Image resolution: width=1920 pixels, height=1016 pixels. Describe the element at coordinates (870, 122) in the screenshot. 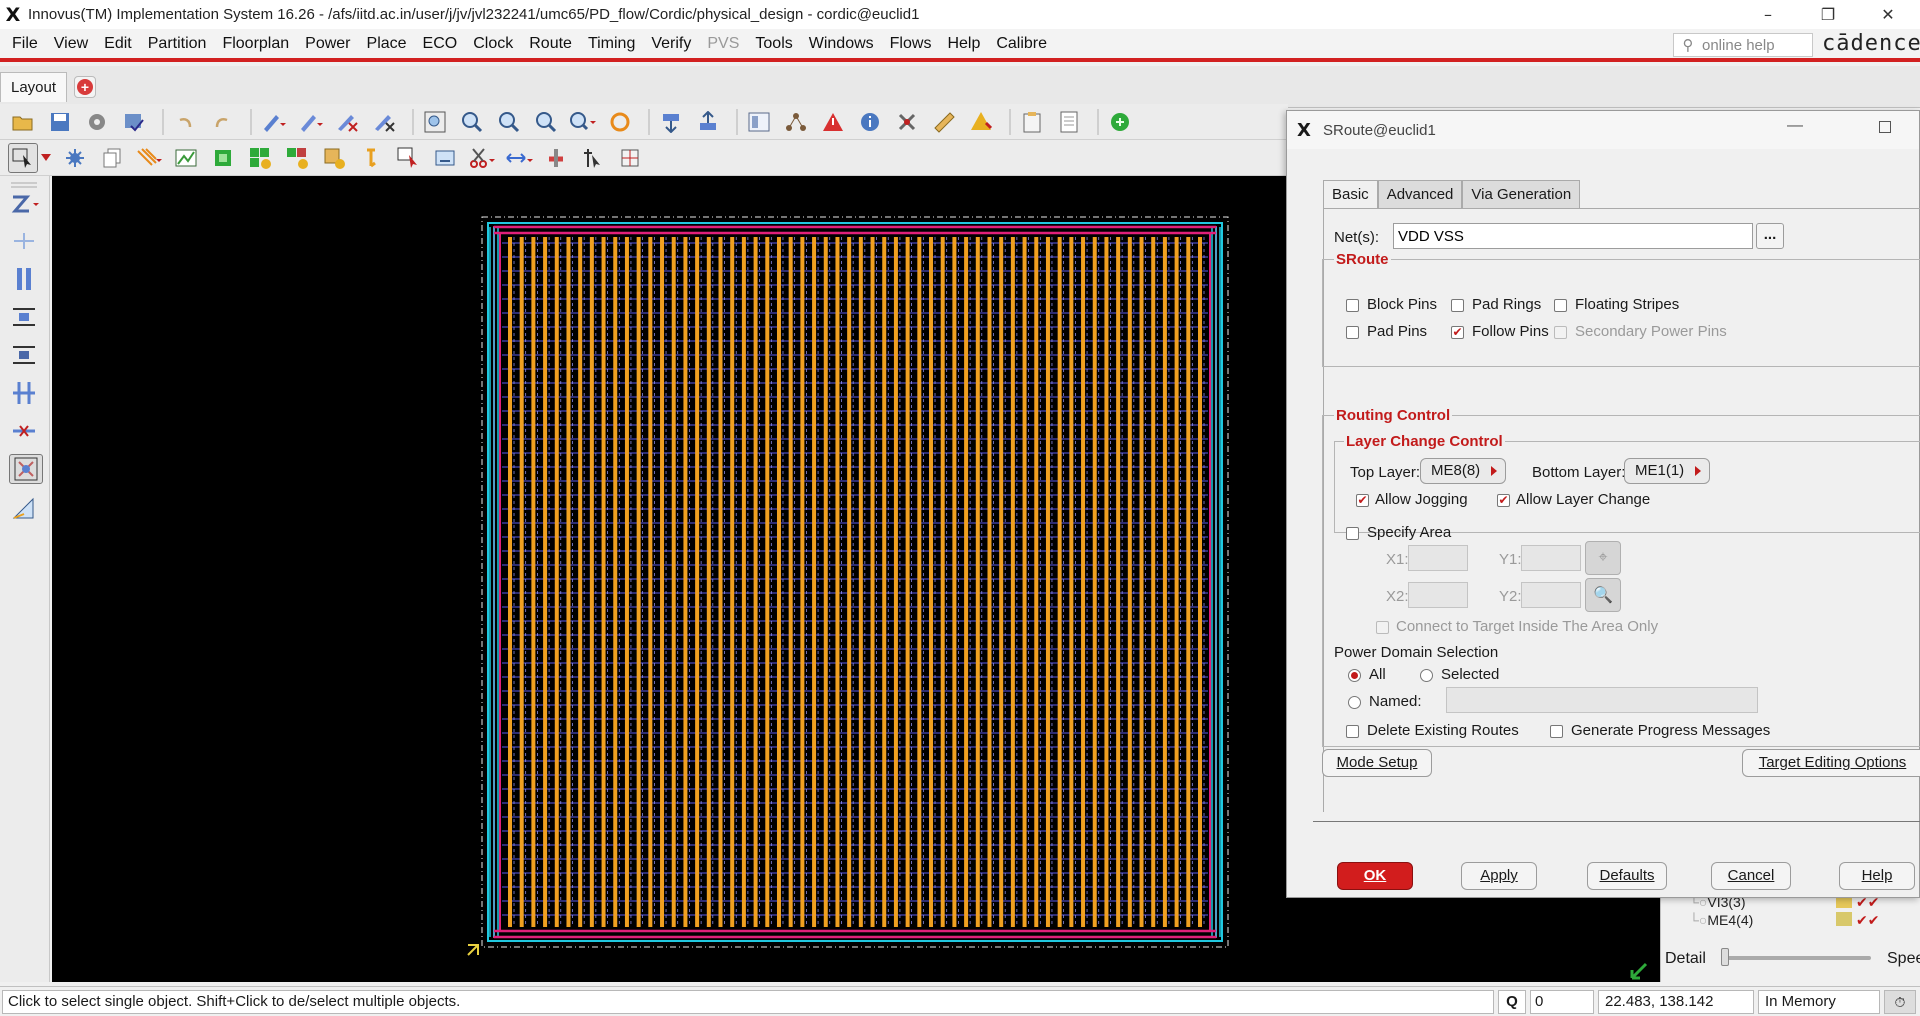

I see `info-icon` at that location.